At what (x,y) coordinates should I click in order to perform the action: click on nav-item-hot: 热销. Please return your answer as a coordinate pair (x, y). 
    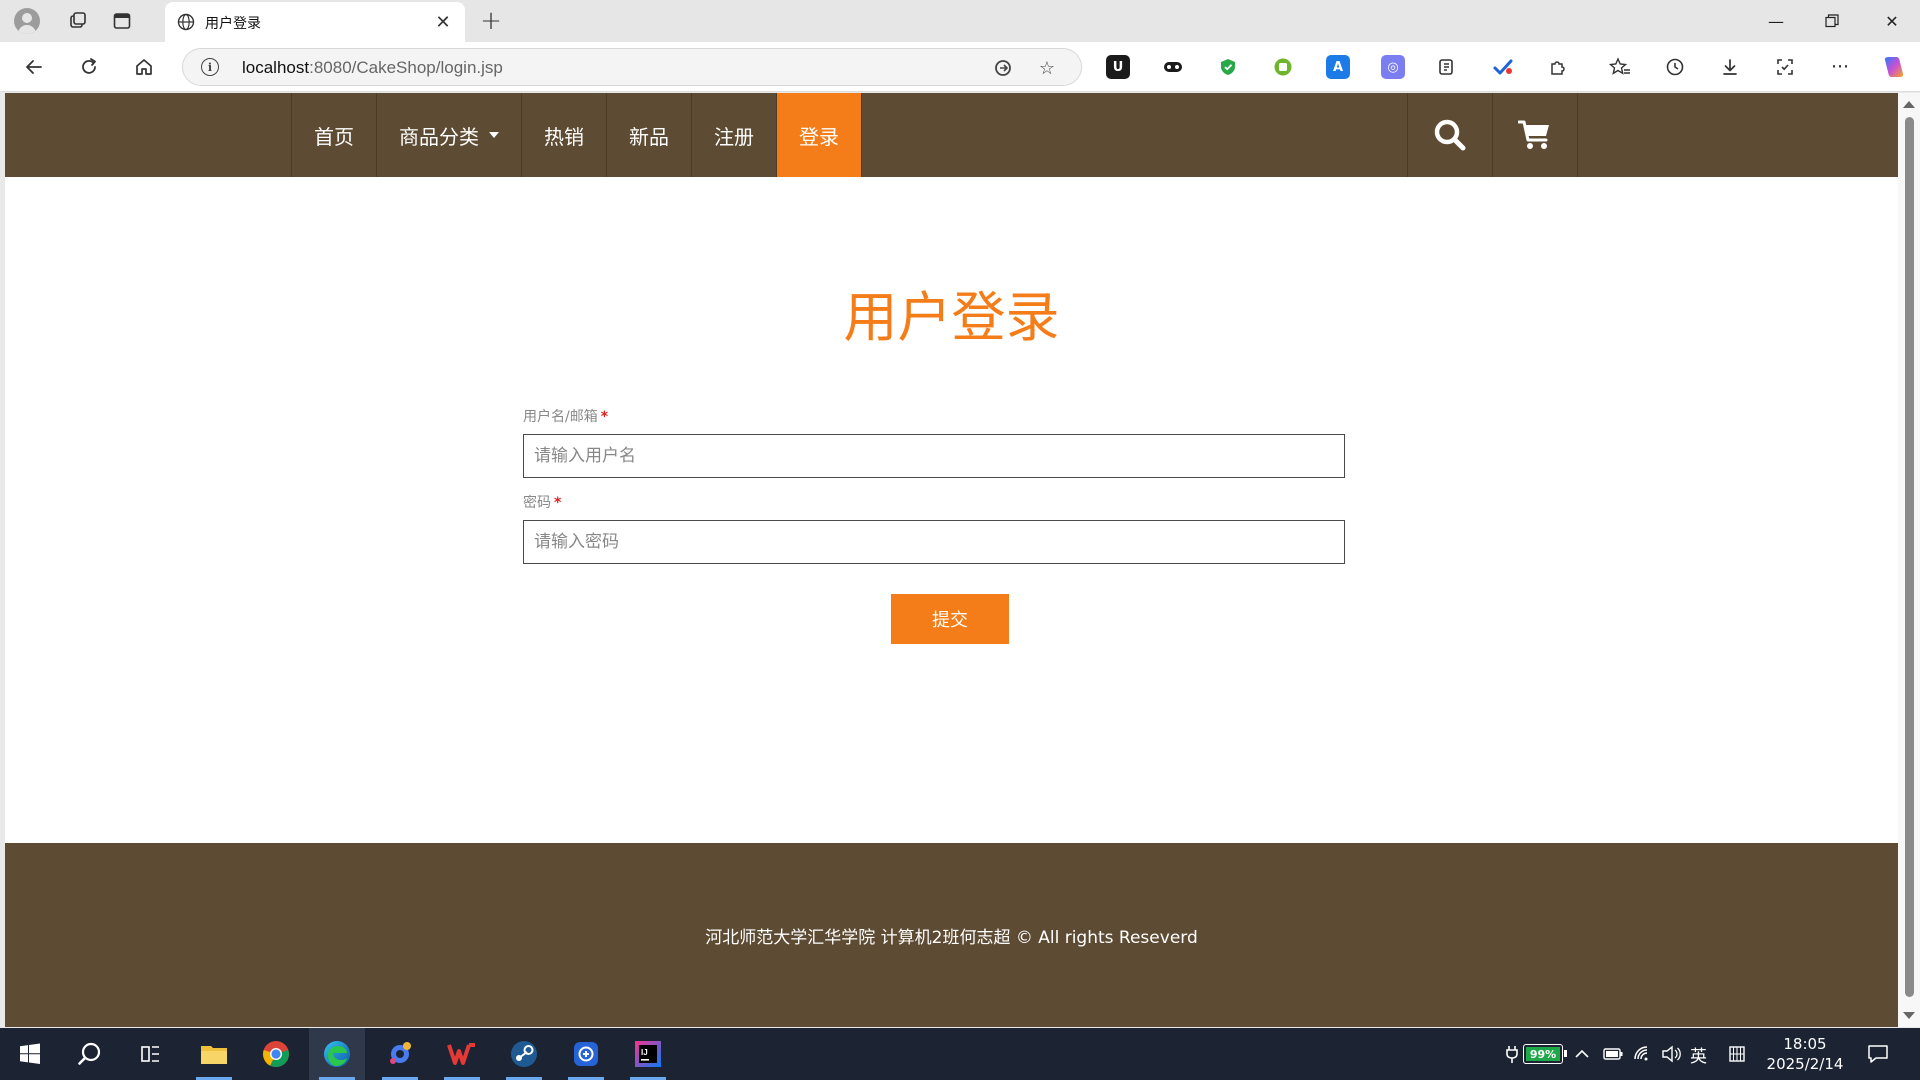
    Looking at the image, I should click on (564, 135).